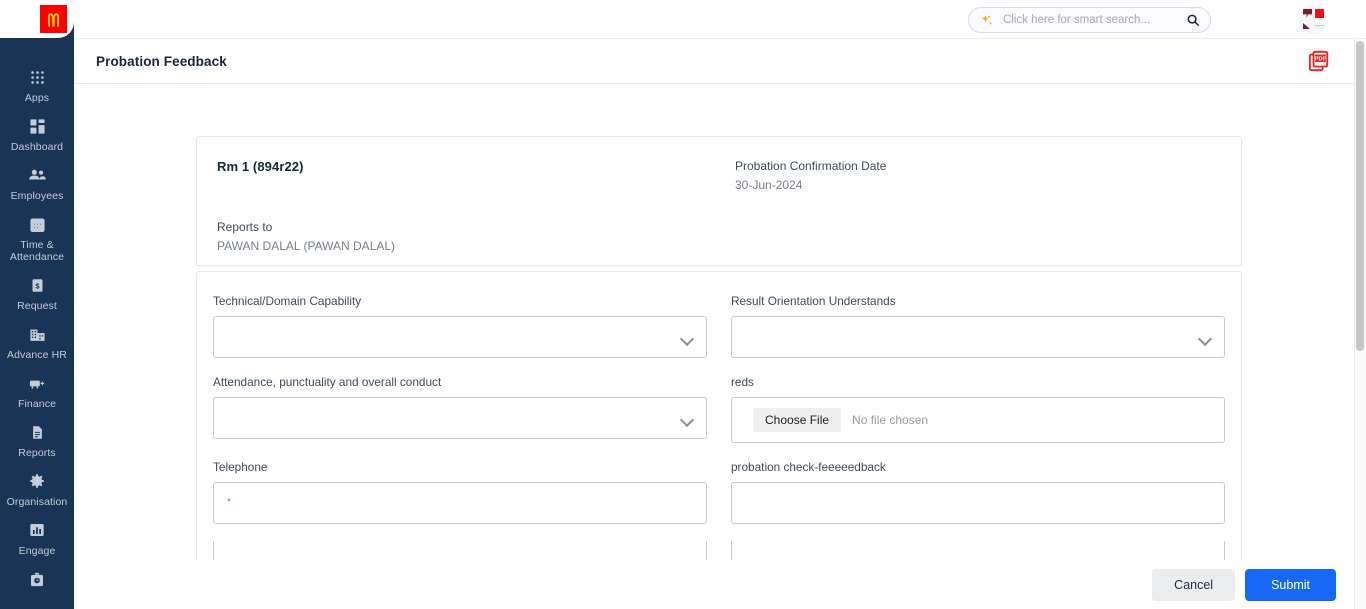 The image size is (1366, 609). Describe the element at coordinates (161, 61) in the screenshot. I see `page-title: Probation Feedback` at that location.